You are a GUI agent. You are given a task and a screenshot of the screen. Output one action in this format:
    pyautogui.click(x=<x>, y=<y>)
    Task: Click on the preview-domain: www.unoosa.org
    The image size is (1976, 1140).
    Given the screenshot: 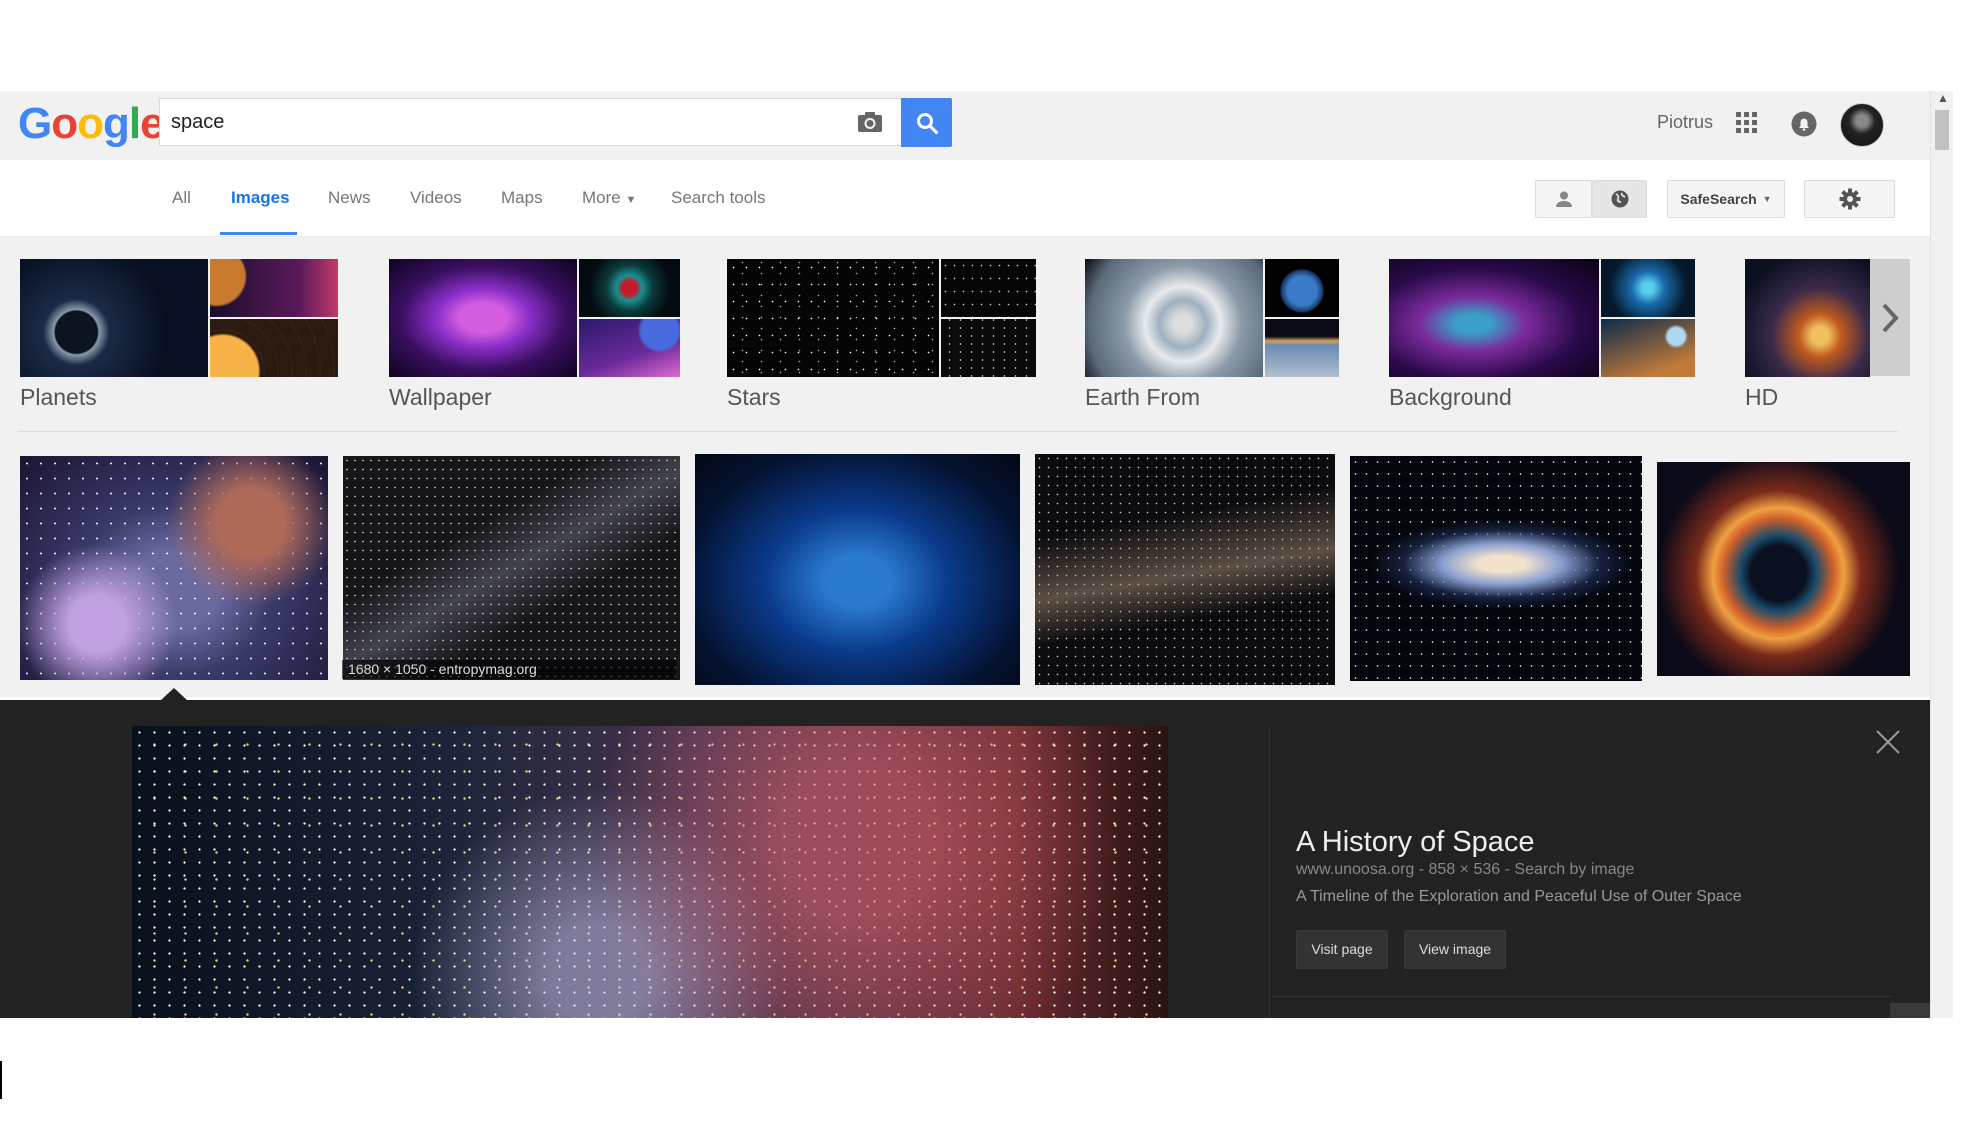 What is the action you would take?
    pyautogui.click(x=1355, y=869)
    